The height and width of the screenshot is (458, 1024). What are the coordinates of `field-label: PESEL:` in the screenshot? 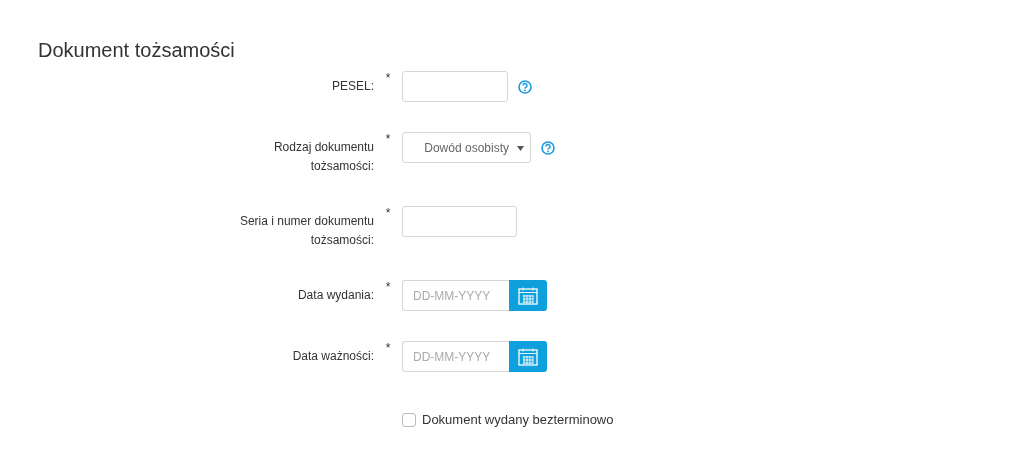 It's located at (352, 86).